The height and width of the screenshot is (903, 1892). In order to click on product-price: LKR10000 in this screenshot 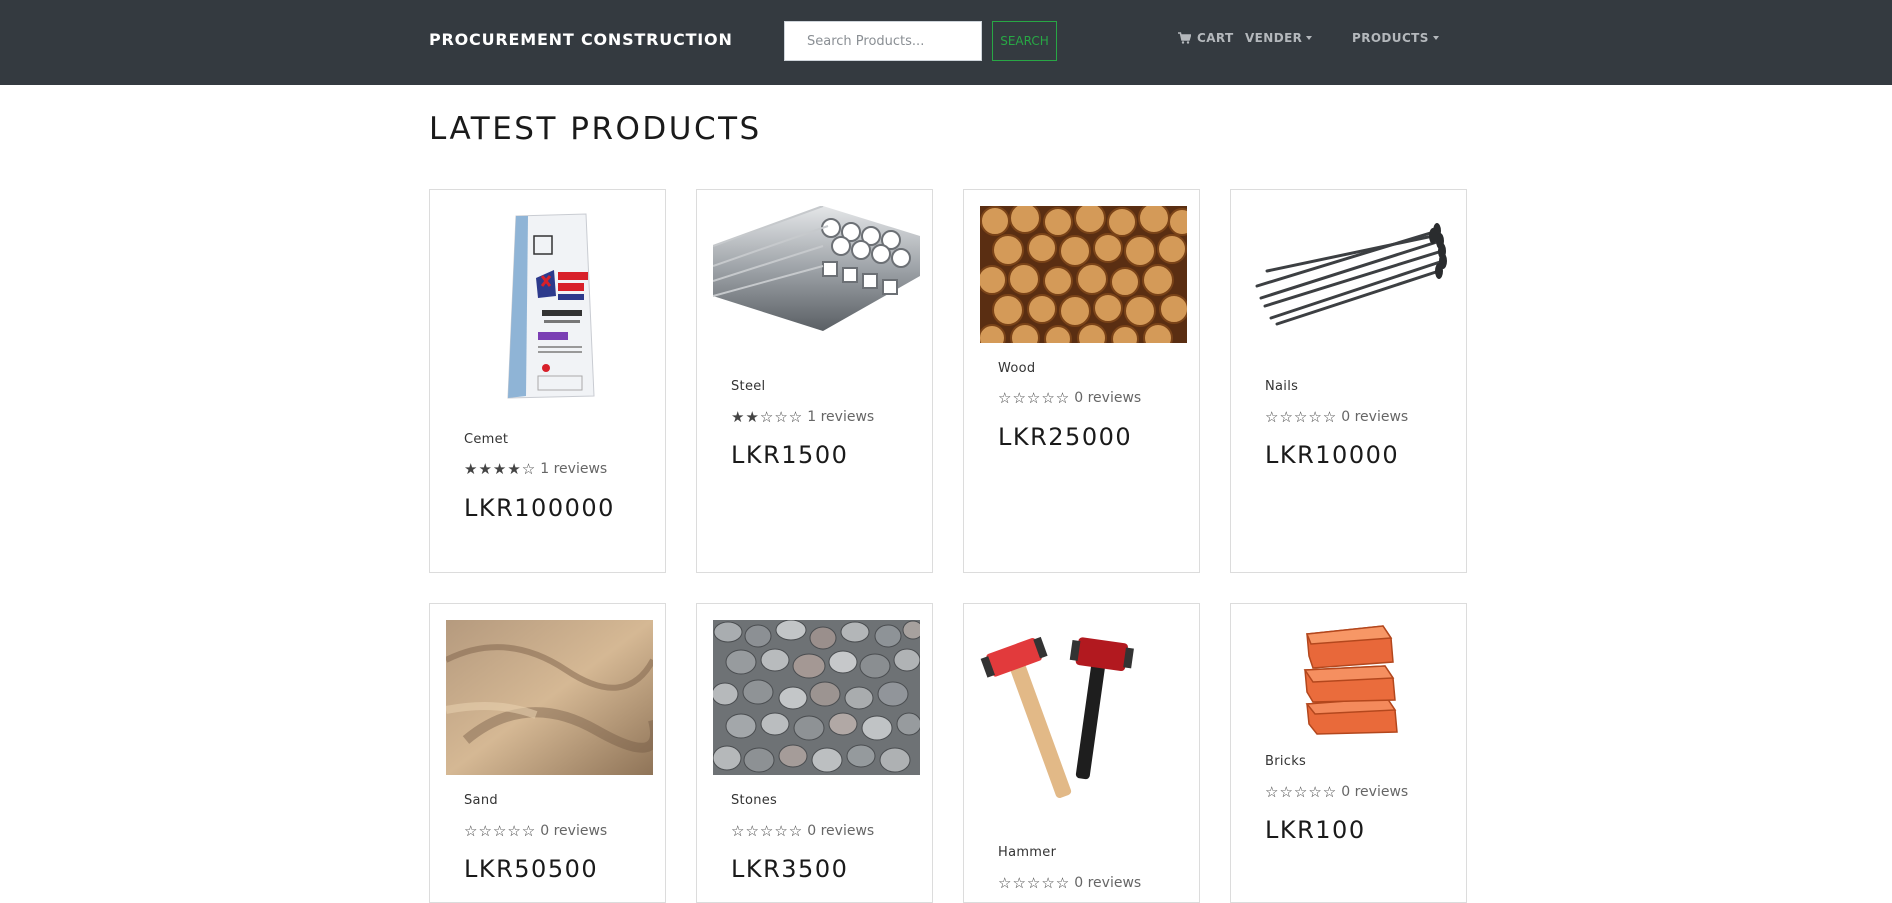, I will do `click(1332, 455)`.